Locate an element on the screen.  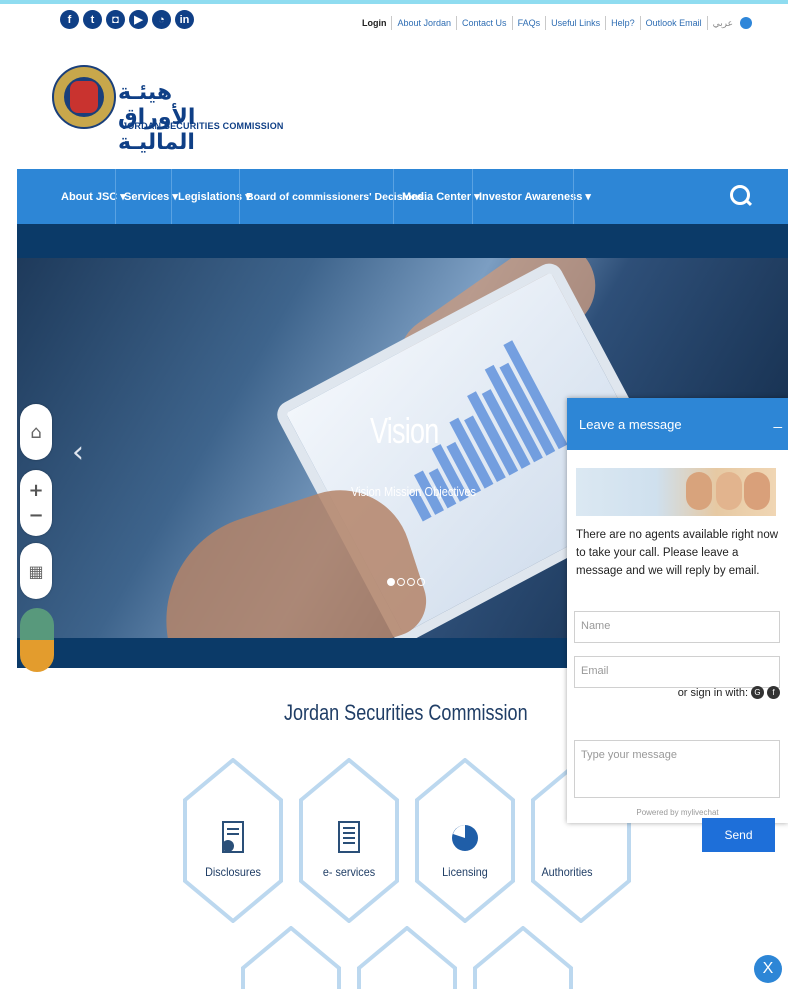
hero-subtitle: Vision Mission Objectives is located at coordinates (413, 491).